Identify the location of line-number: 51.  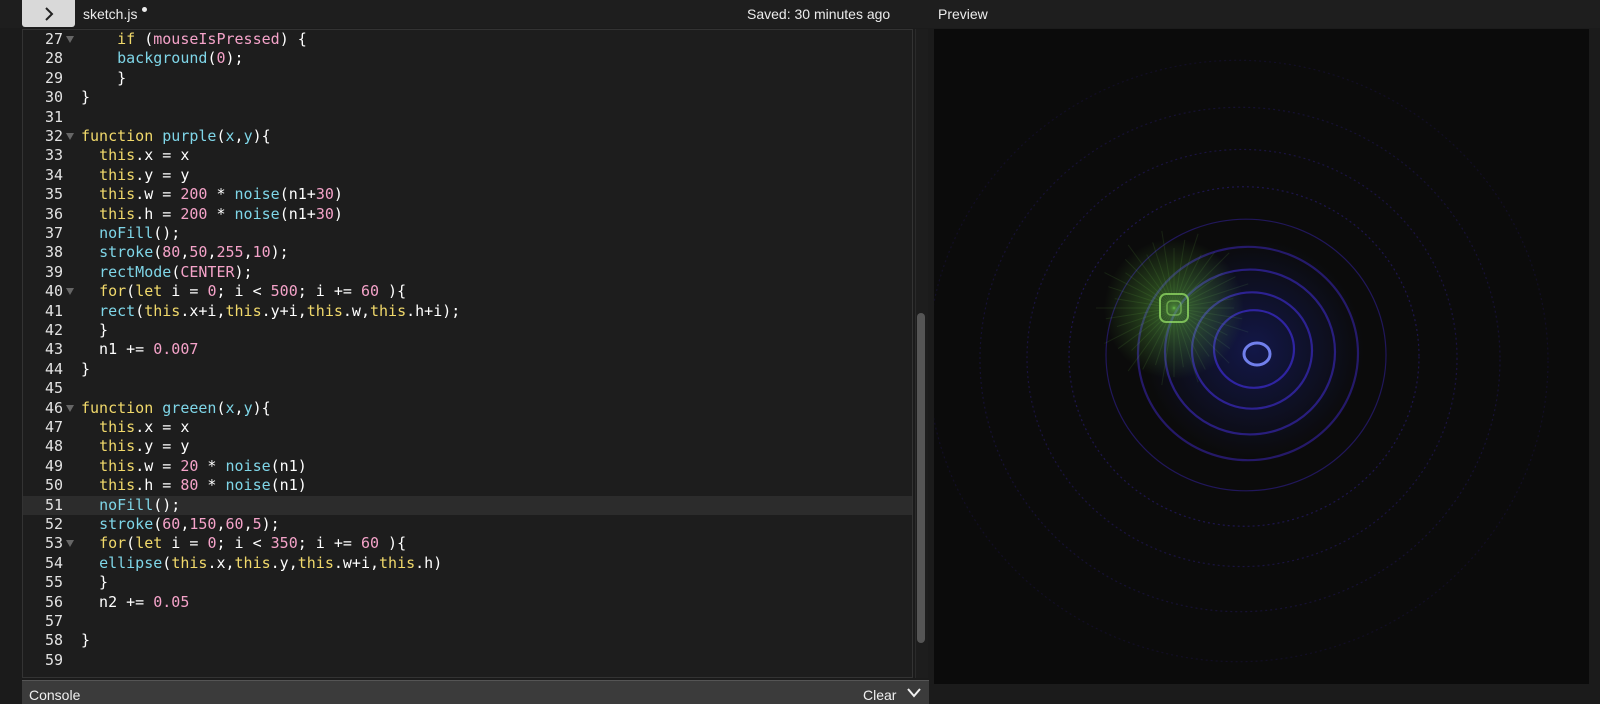
(53, 504).